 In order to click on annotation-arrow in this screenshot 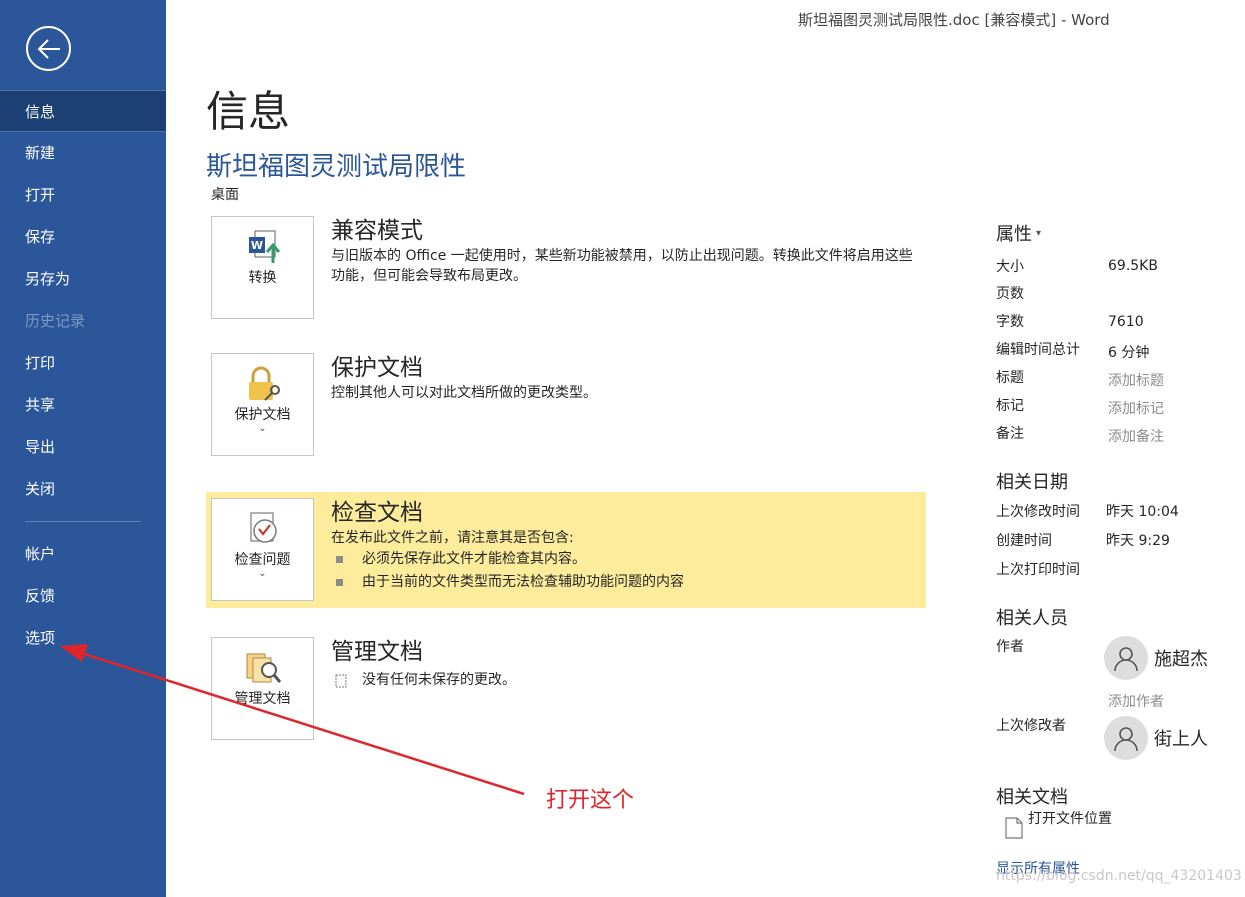, I will do `click(292, 720)`.